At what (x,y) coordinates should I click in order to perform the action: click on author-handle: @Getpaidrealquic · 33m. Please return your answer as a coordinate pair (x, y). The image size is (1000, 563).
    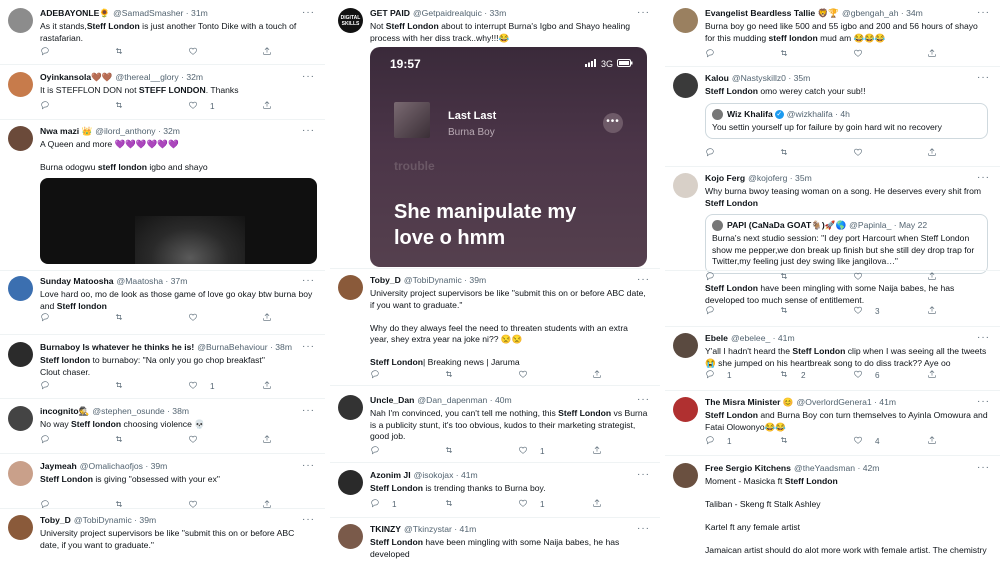
    Looking at the image, I should click on (459, 13).